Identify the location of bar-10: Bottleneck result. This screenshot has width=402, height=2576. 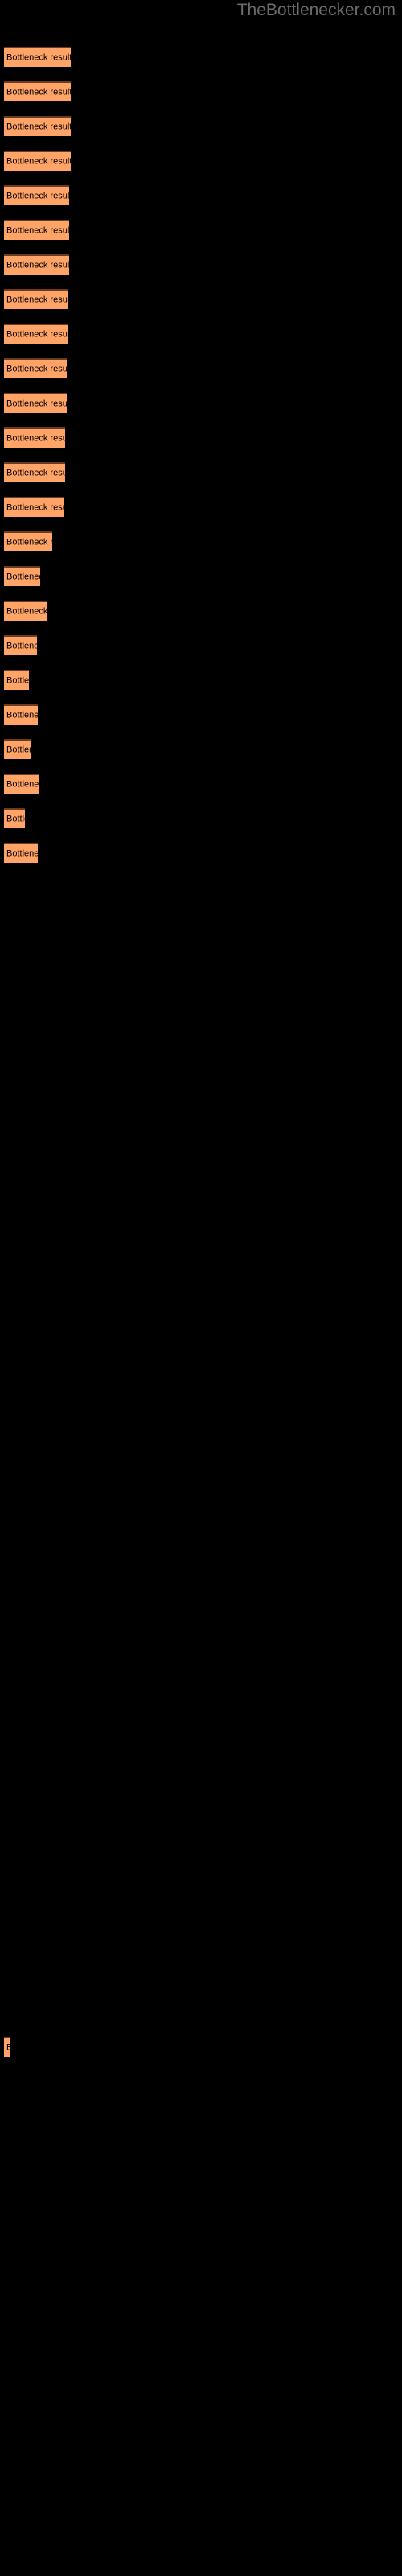
(35, 368).